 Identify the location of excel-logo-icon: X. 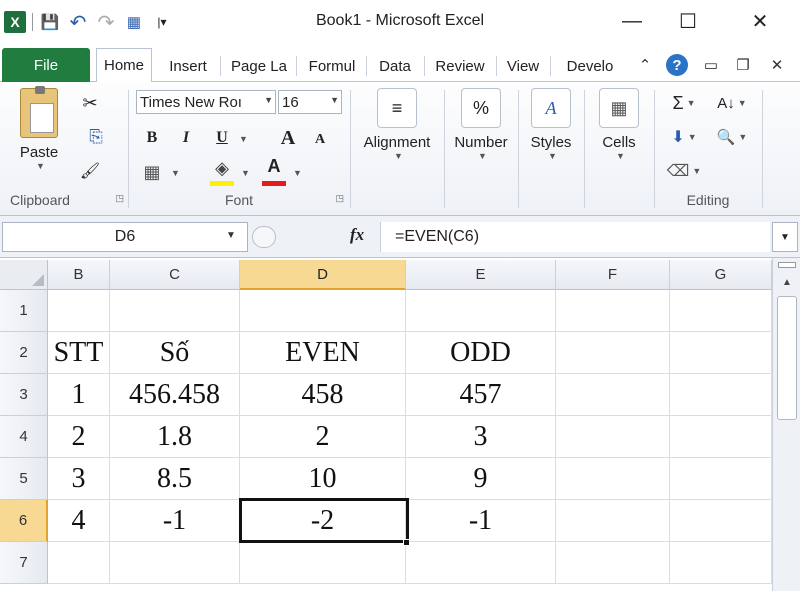
(15, 22).